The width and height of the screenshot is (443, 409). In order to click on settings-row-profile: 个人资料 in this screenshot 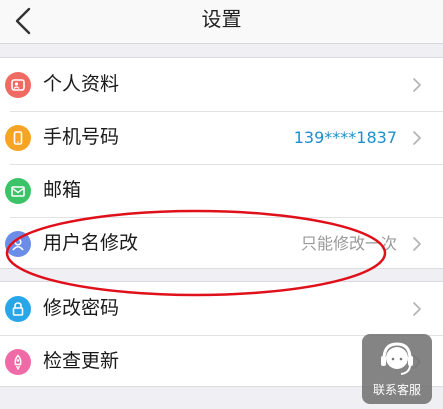, I will do `click(221, 84)`.